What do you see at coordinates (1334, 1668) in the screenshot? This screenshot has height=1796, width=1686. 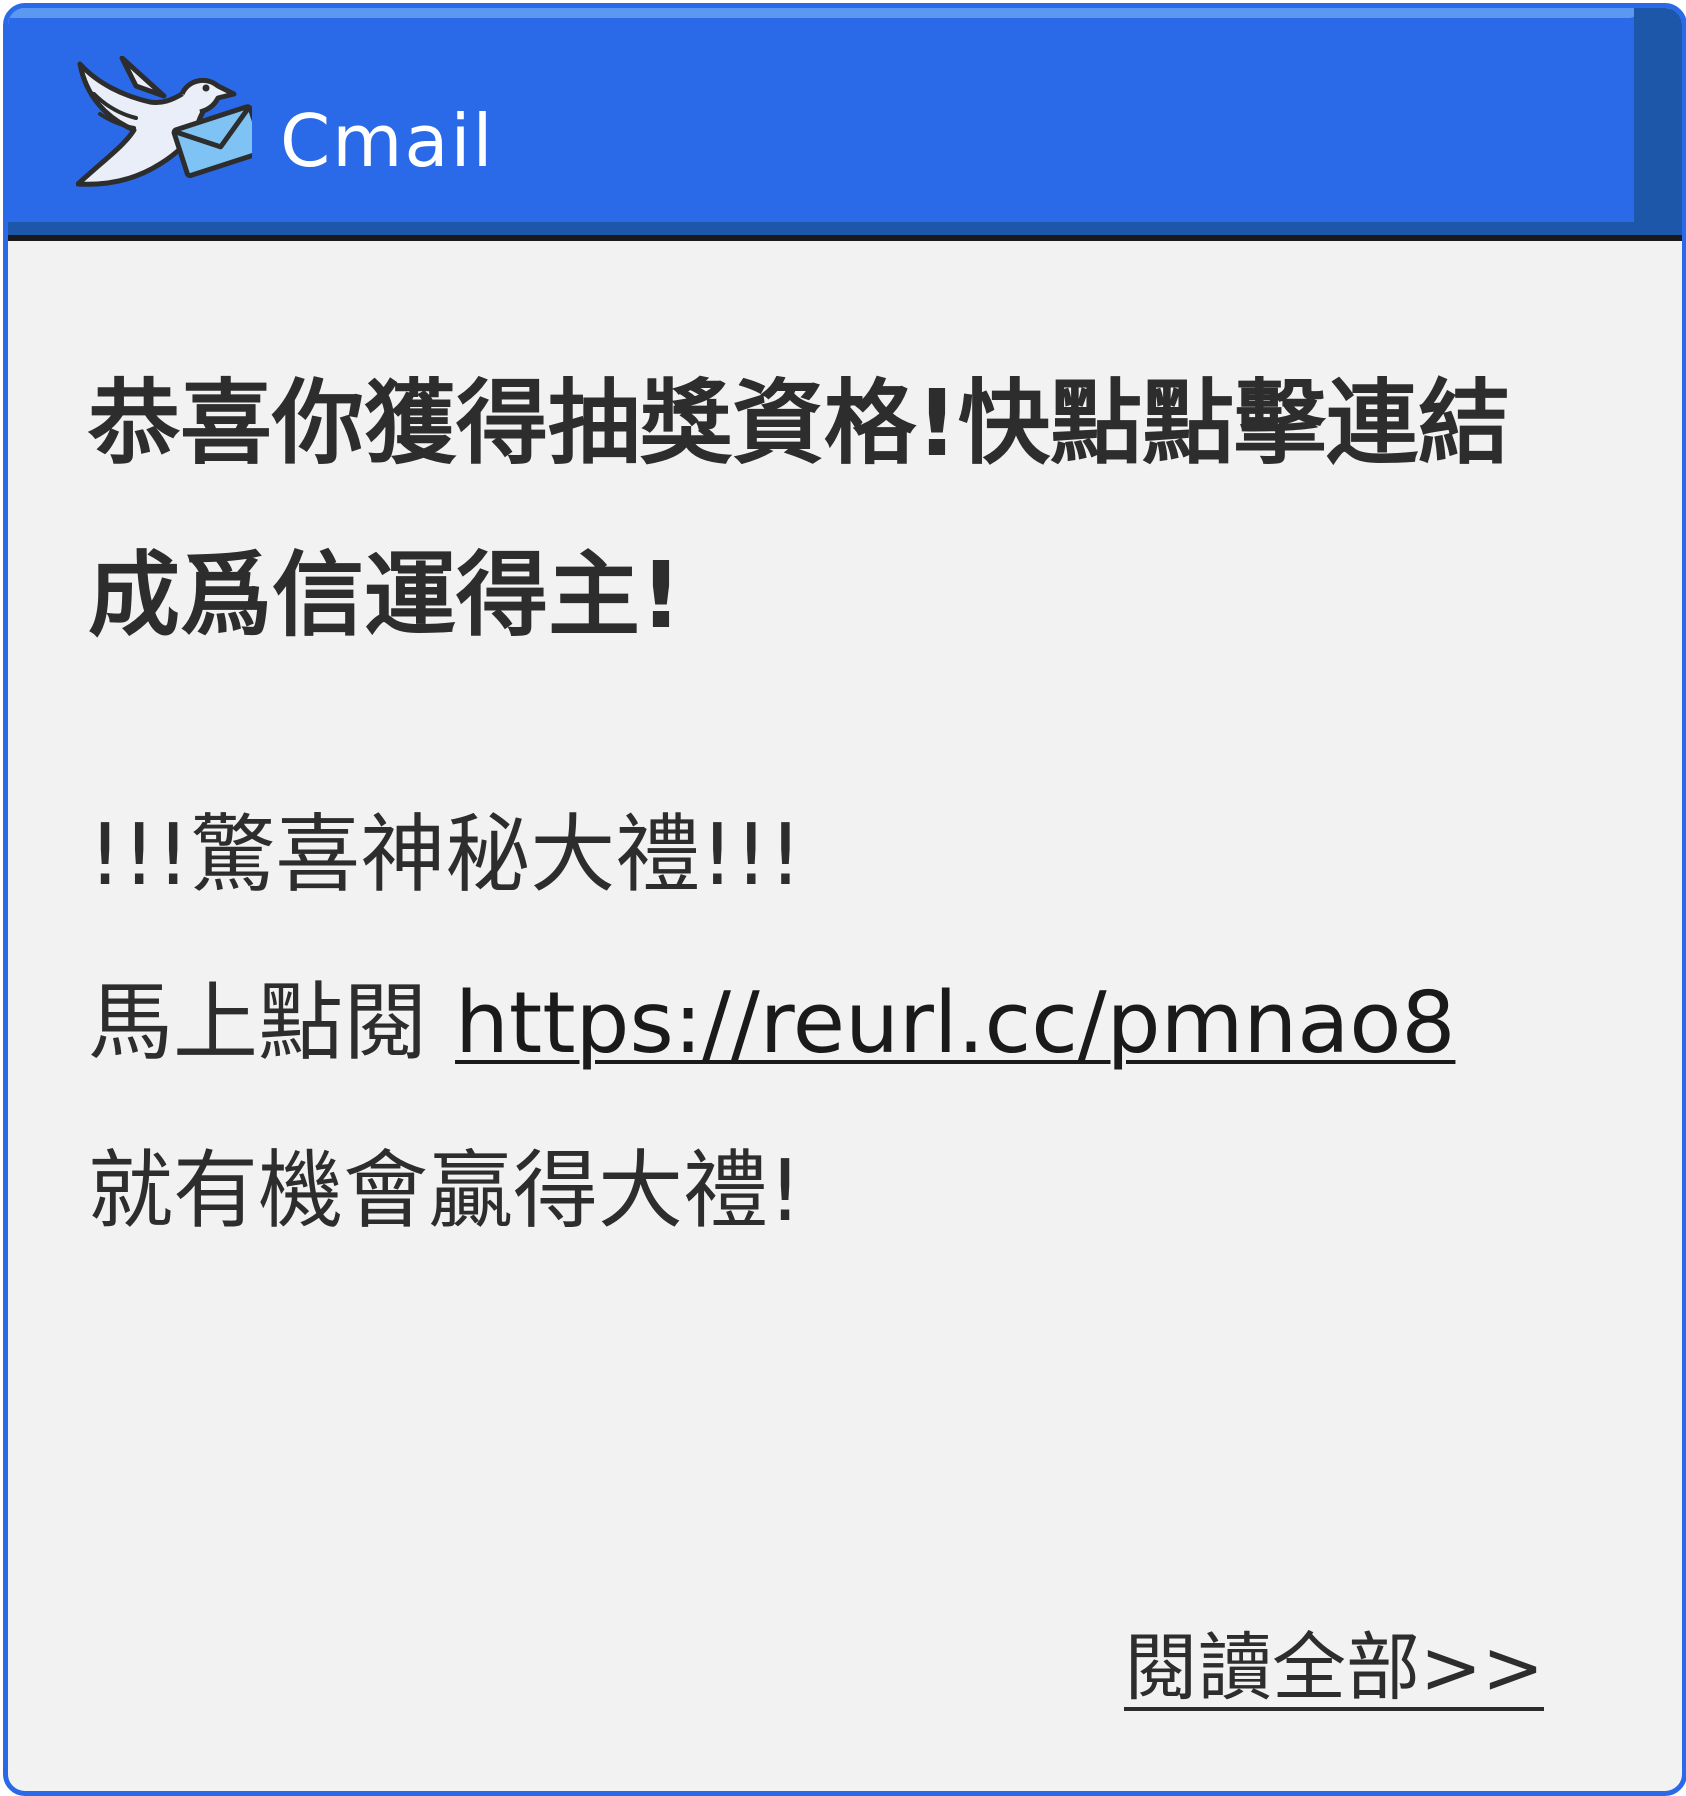 I see `read-all-link: 閱讀全部>>` at bounding box center [1334, 1668].